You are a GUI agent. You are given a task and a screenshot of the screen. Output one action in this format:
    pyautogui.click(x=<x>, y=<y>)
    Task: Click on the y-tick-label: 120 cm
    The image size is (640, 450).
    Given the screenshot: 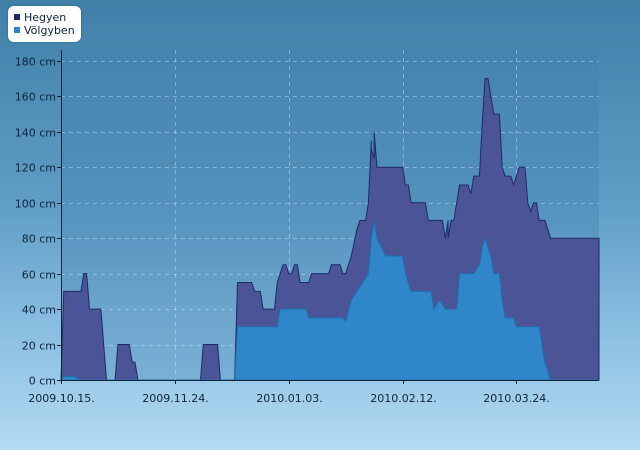 What is the action you would take?
    pyautogui.click(x=35, y=168)
    